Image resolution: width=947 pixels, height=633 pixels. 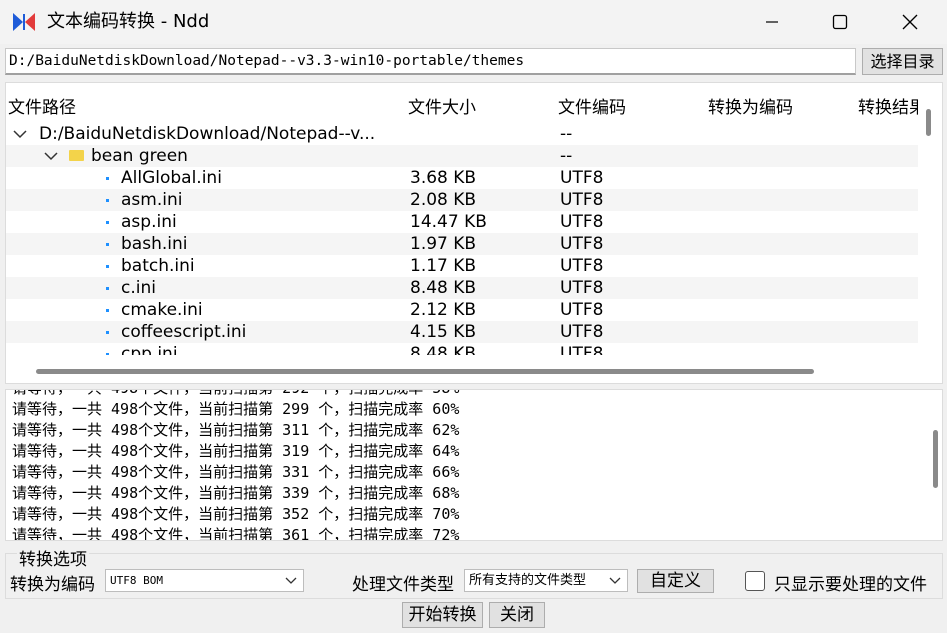 I want to click on file-type-select: 所有支持的文件类型, so click(x=546, y=580).